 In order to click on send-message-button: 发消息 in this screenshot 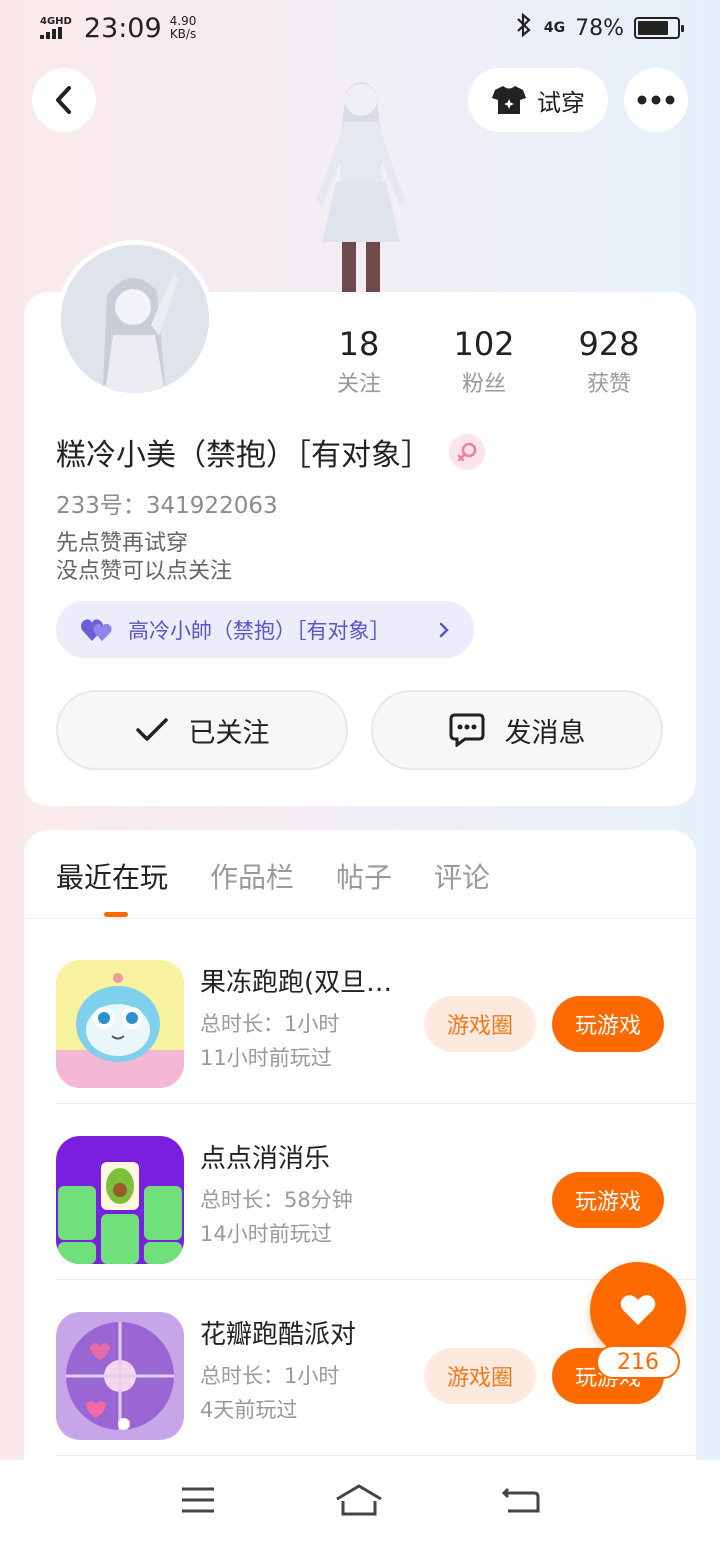, I will do `click(517, 730)`.